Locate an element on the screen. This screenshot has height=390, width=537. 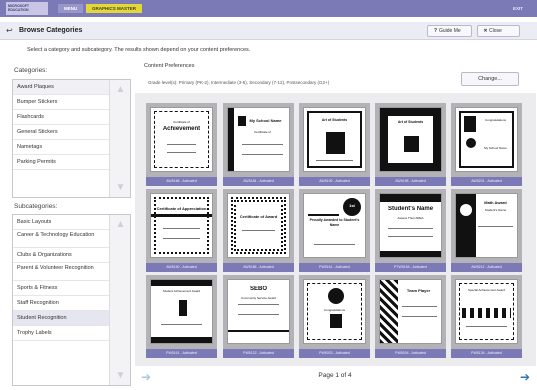
category-item: General Stickers is located at coordinates (61, 132).